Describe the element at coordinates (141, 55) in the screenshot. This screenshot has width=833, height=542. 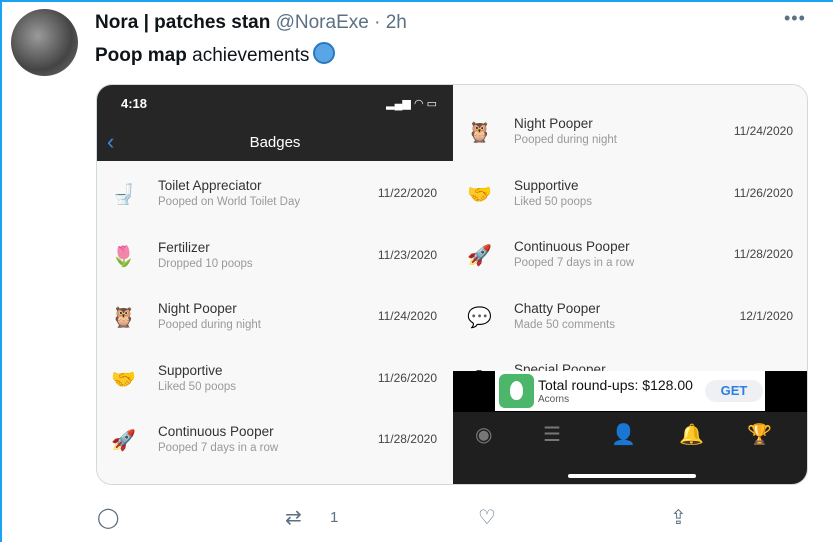
I see `tweet-text-bold: Poop map` at that location.